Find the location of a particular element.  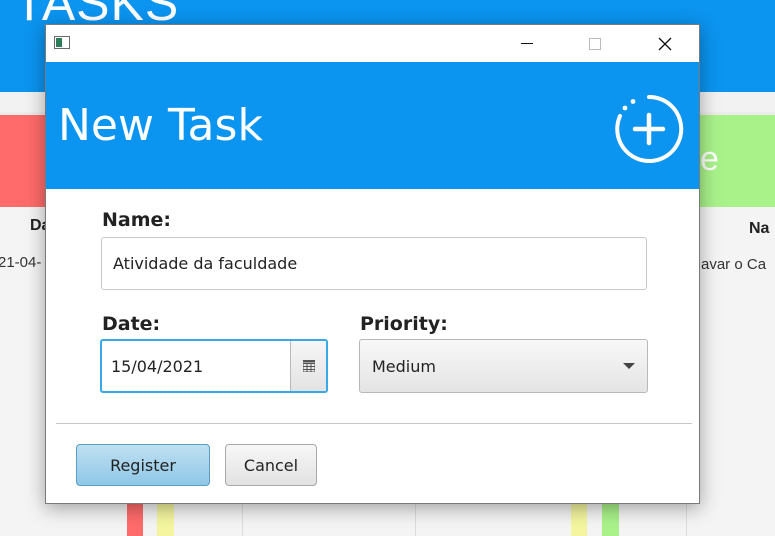

calendar-button is located at coordinates (308, 366).